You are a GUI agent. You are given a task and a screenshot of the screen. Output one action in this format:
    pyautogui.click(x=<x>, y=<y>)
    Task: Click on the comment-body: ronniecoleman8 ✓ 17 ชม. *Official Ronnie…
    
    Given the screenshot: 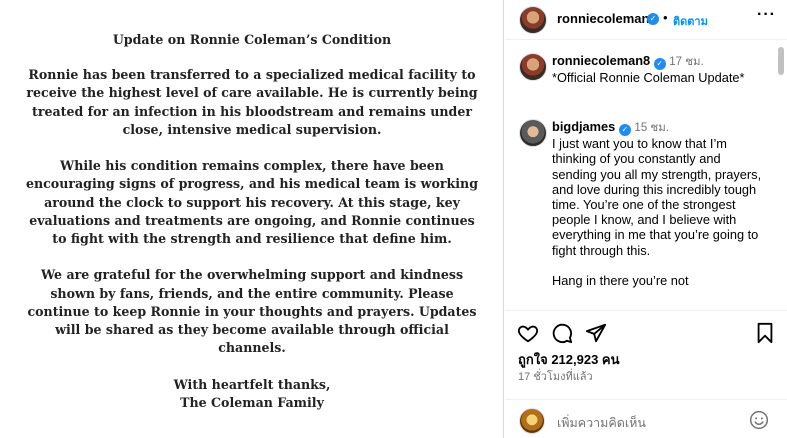 What is the action you would take?
    pyautogui.click(x=659, y=69)
    